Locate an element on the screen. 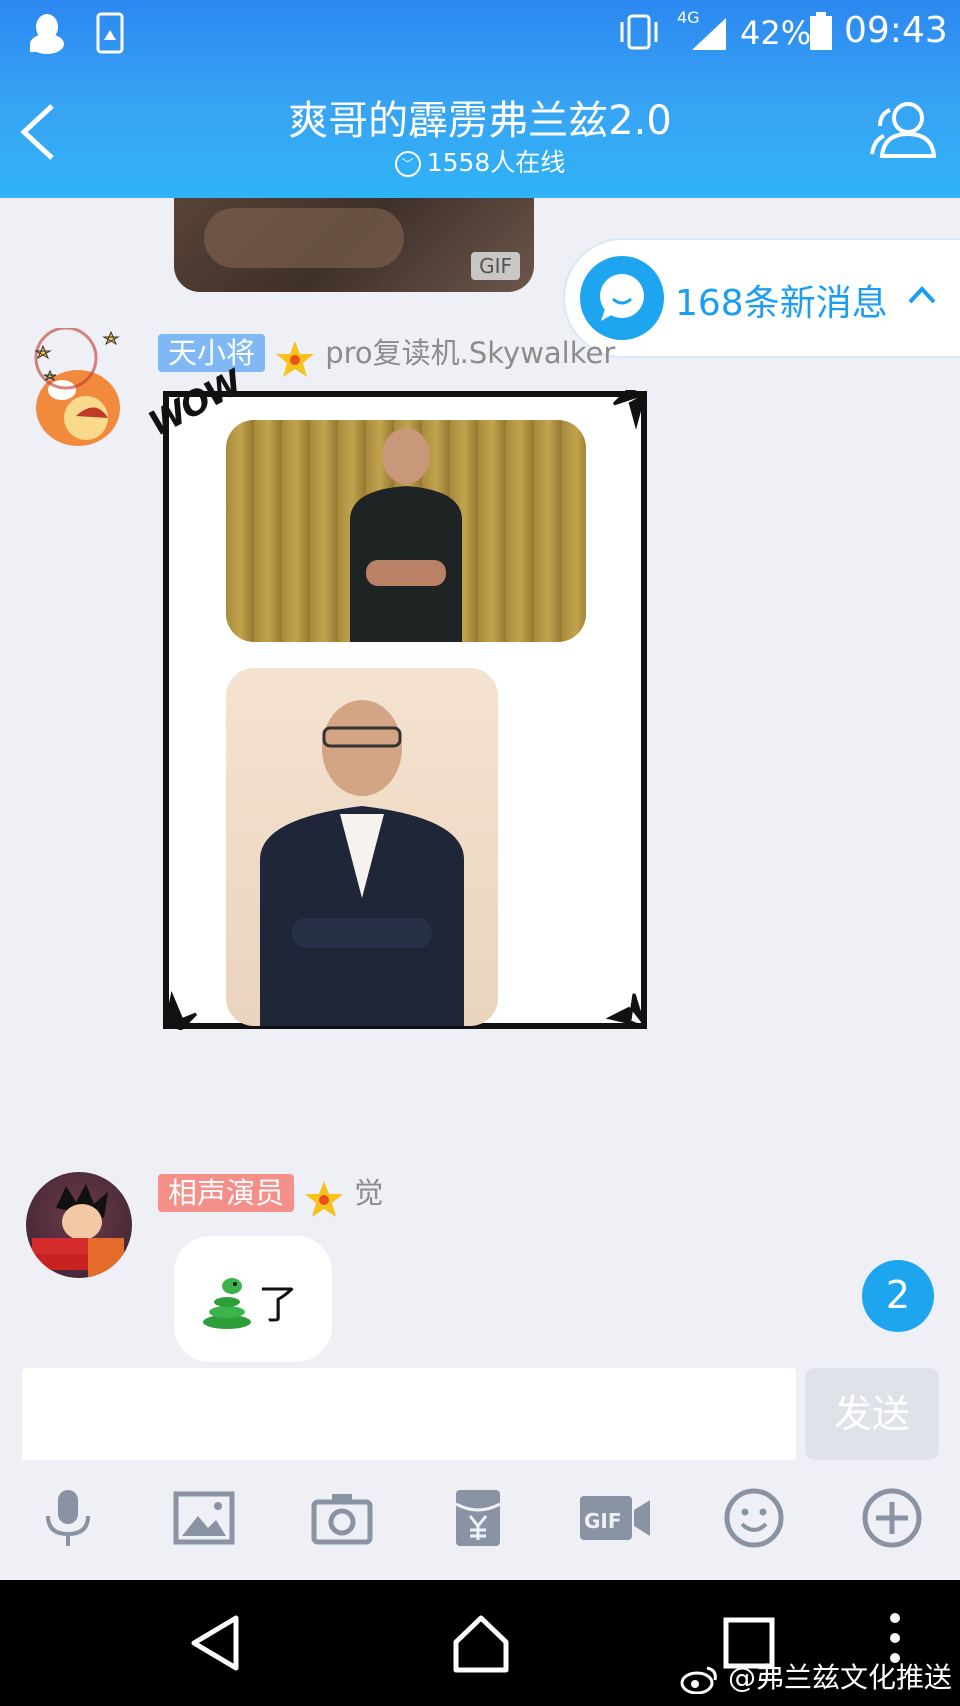  charmander-avatar-icon is located at coordinates (77, 386).